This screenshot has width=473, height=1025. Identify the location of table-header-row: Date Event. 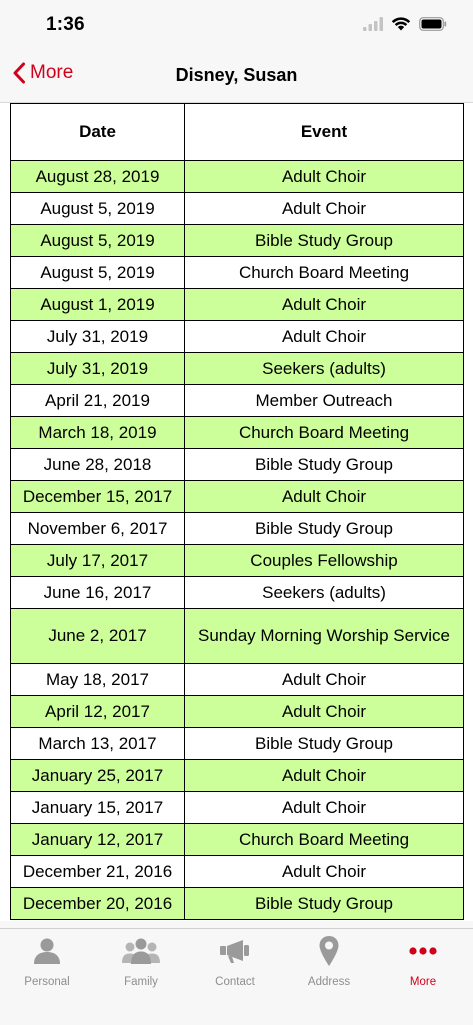
(237, 132).